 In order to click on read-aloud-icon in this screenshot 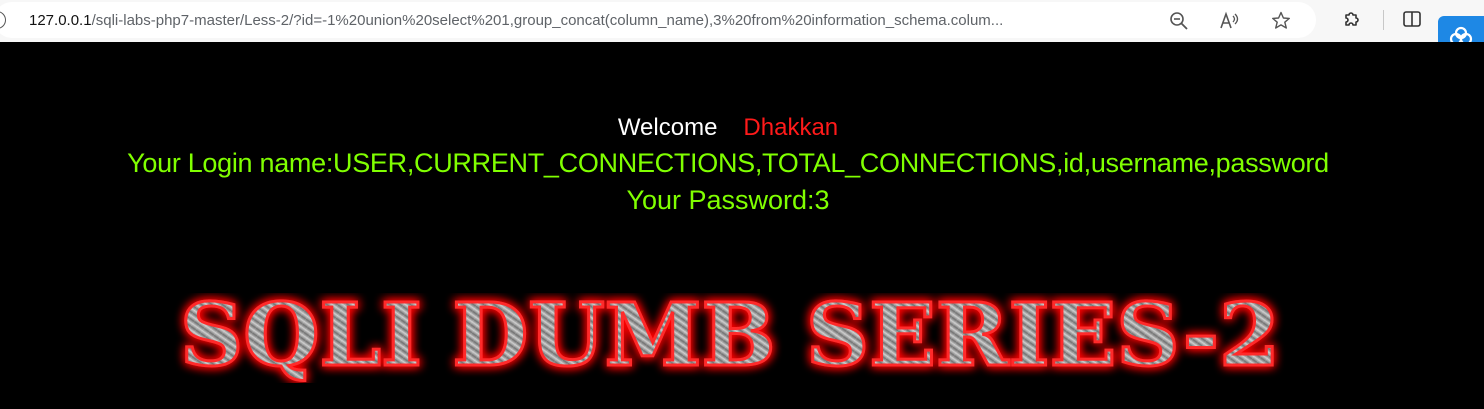, I will do `click(1229, 21)`.